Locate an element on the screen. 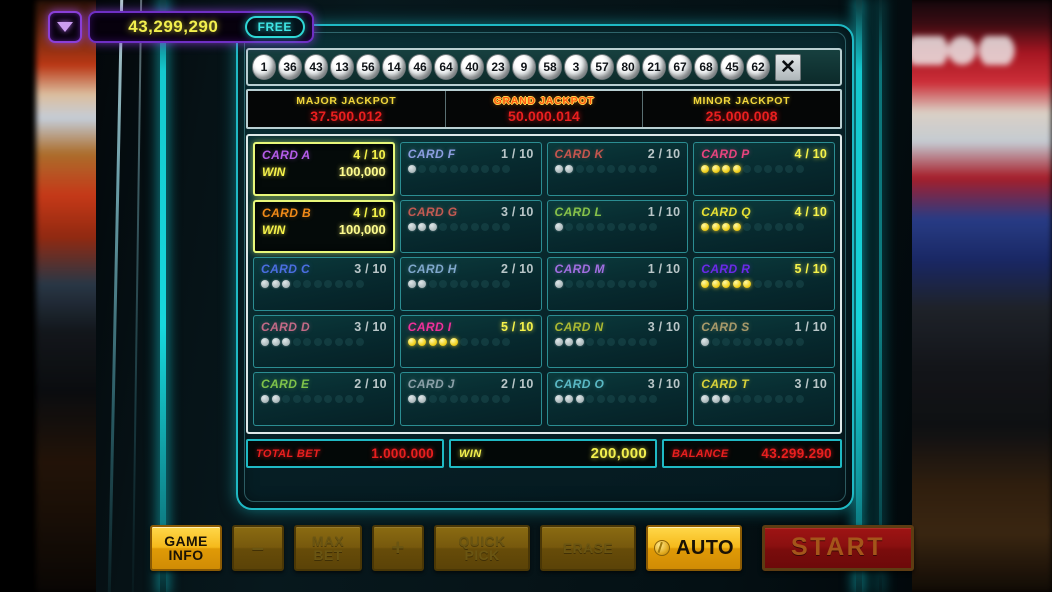 Image resolution: width=1052 pixels, height=592 pixels. bingo-card: CARD A 4 / 10 WIN 100,000 is located at coordinates (324, 169).